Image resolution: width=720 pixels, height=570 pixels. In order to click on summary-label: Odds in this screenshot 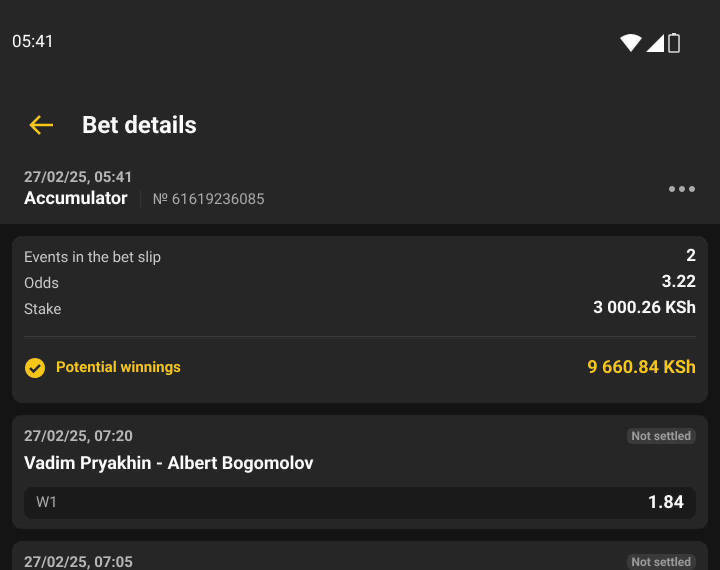, I will do `click(41, 283)`.